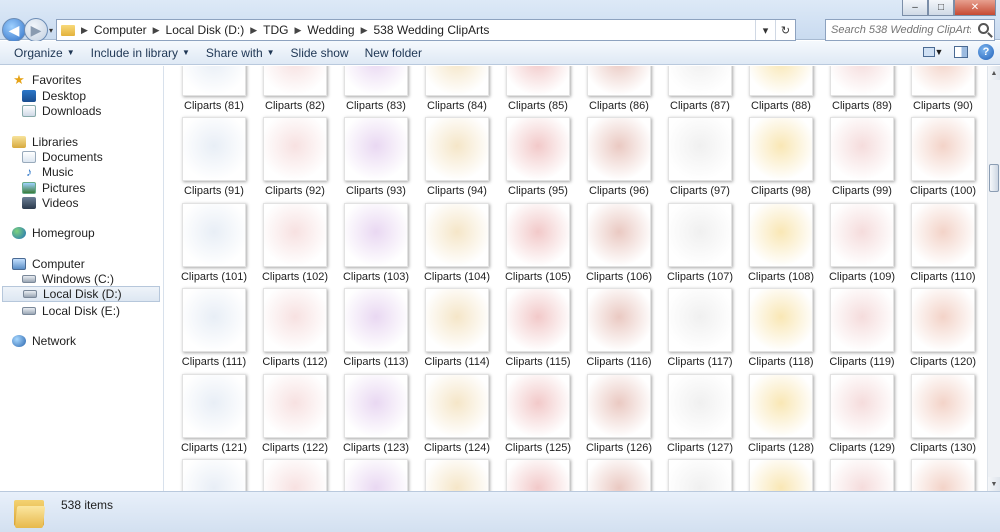  What do you see at coordinates (975, 8) in the screenshot?
I see `close-button: ✕` at bounding box center [975, 8].